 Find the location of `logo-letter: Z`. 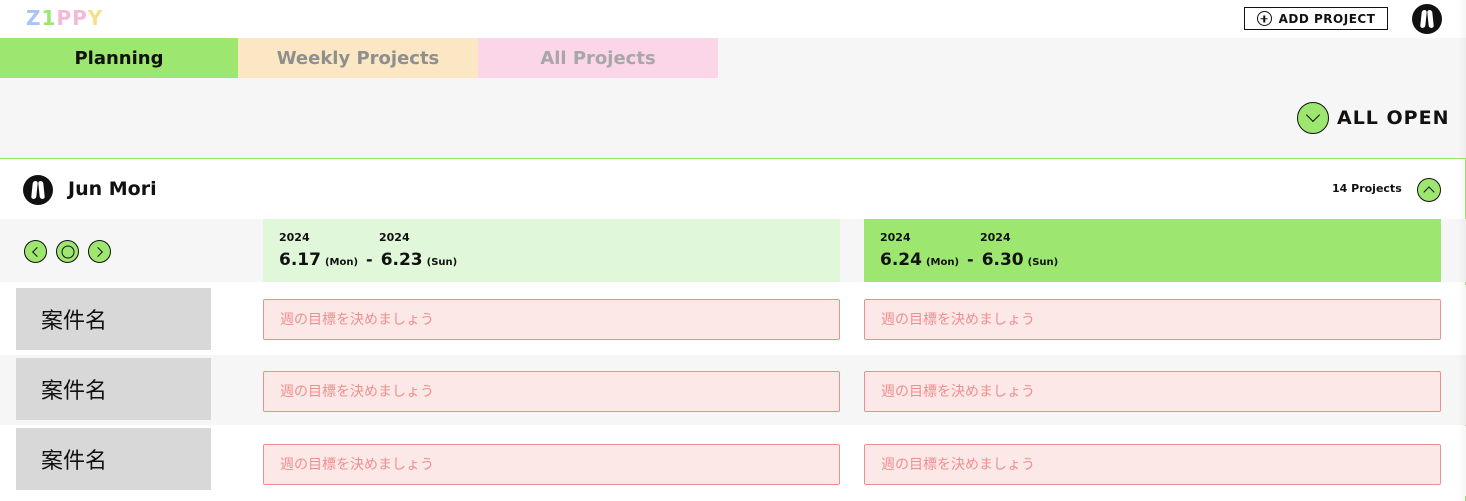

logo-letter: Z is located at coordinates (34, 18).